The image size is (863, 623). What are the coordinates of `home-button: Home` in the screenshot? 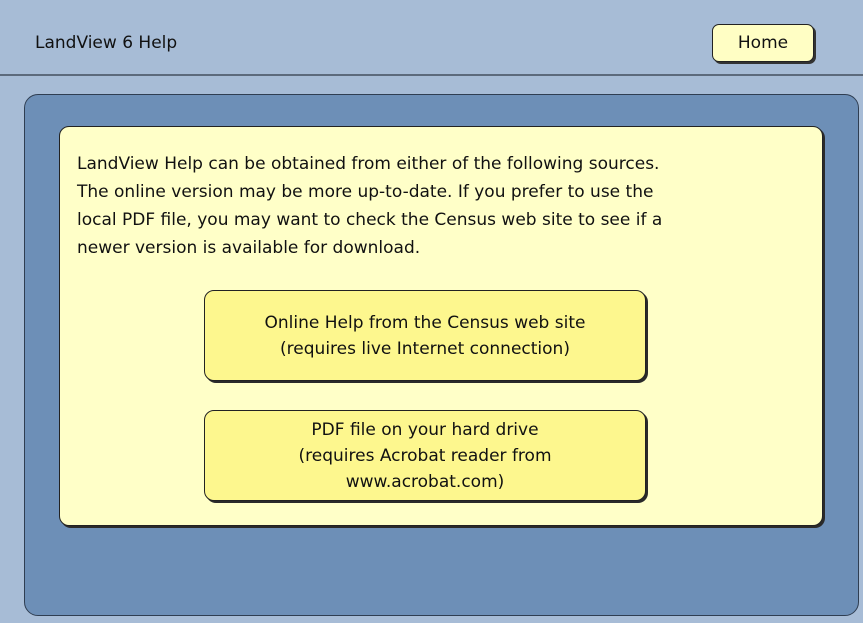 It's located at (763, 43).